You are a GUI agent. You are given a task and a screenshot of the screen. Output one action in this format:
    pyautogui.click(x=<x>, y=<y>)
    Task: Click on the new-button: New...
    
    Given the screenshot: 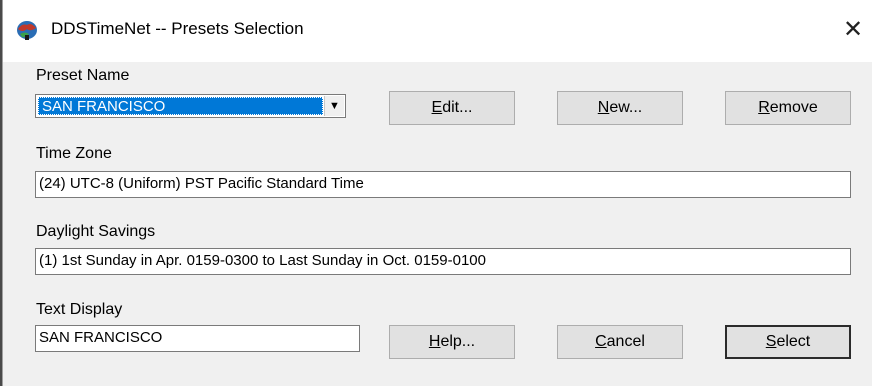 What is the action you would take?
    pyautogui.click(x=620, y=108)
    